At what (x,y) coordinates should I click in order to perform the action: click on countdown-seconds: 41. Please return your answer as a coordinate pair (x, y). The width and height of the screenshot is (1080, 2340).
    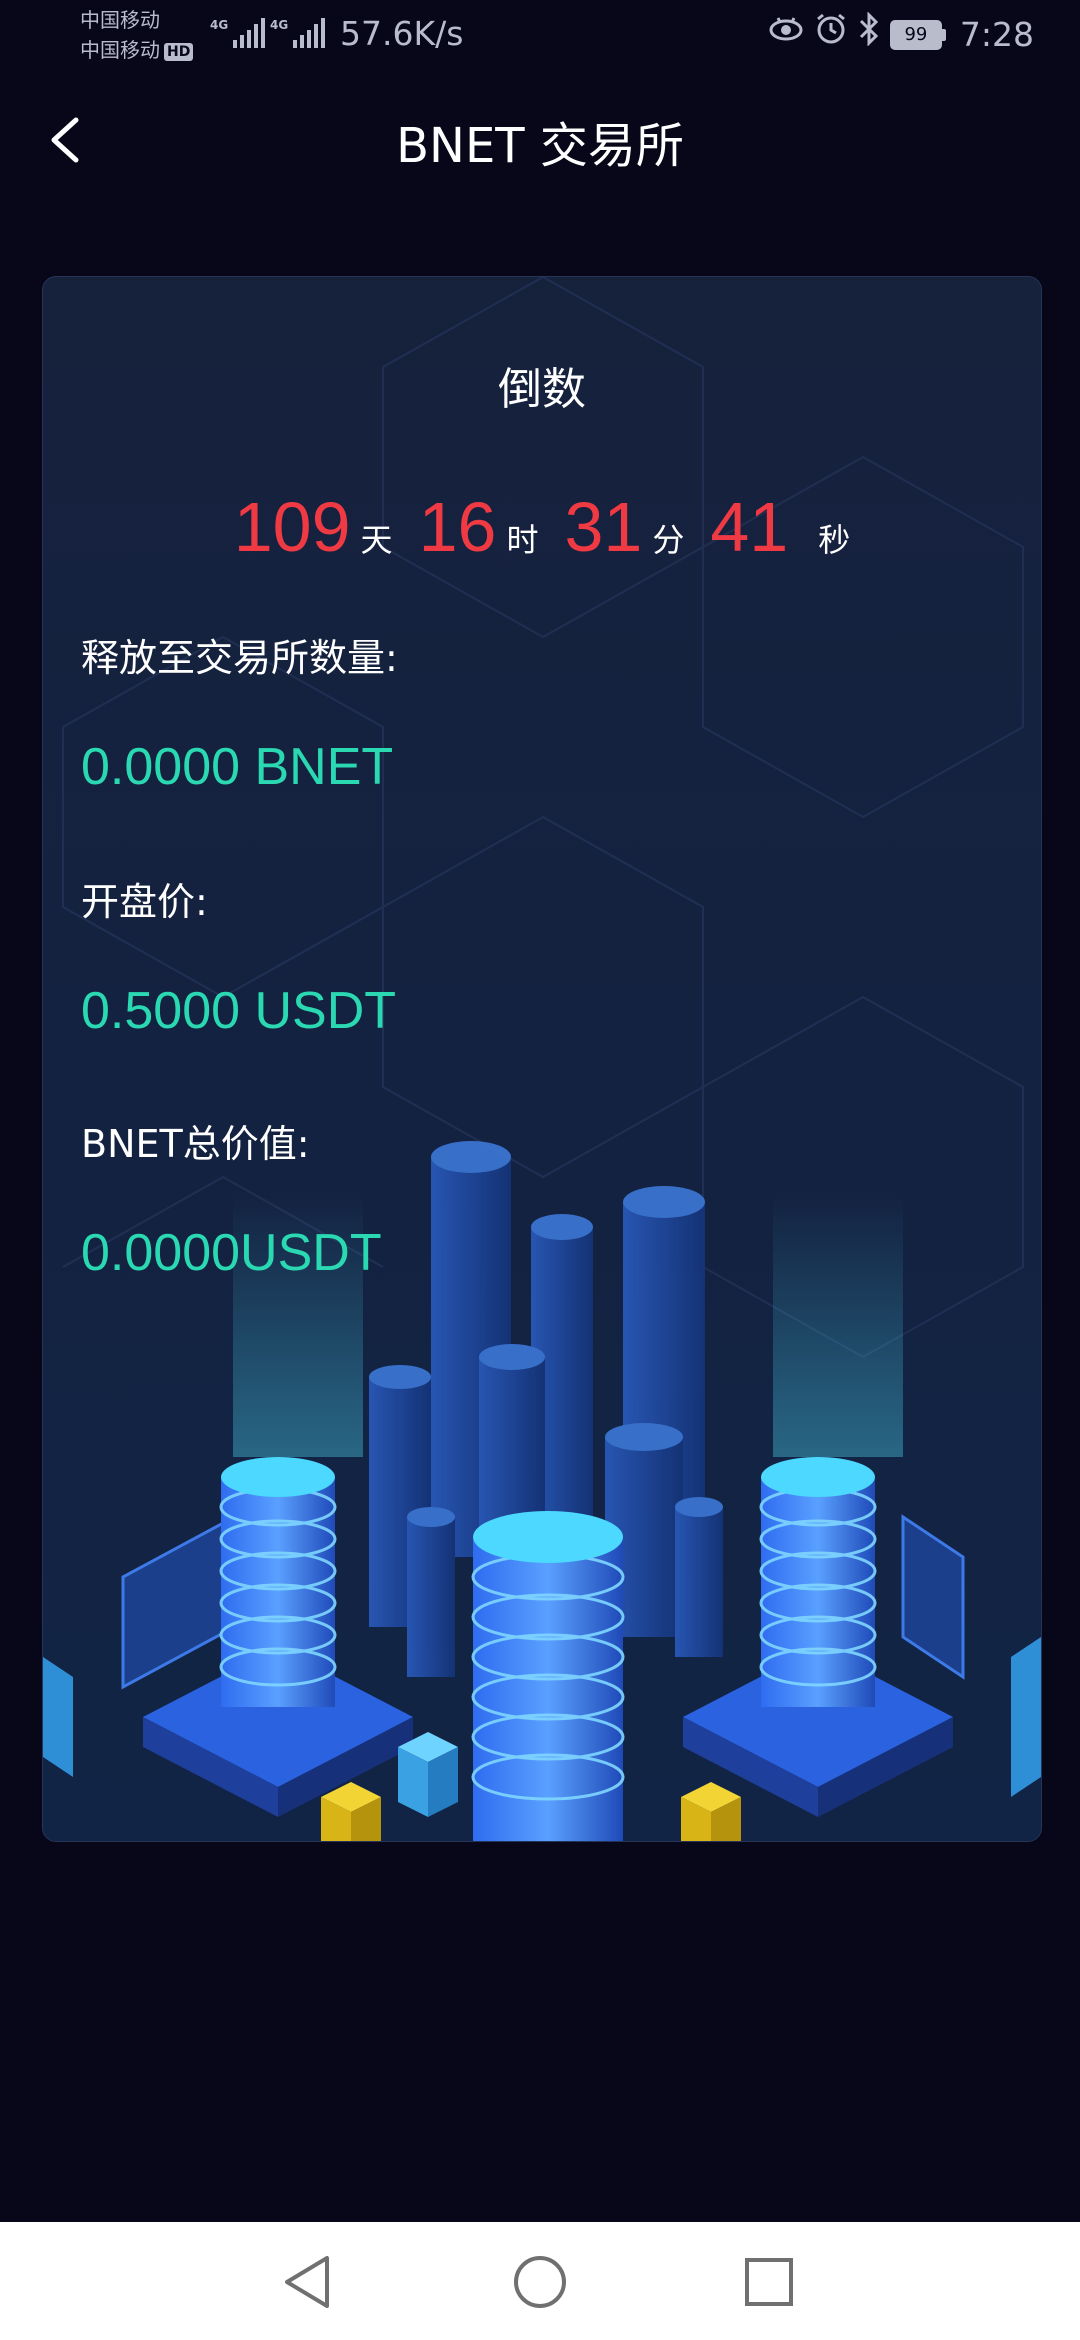
    Looking at the image, I should click on (749, 527).